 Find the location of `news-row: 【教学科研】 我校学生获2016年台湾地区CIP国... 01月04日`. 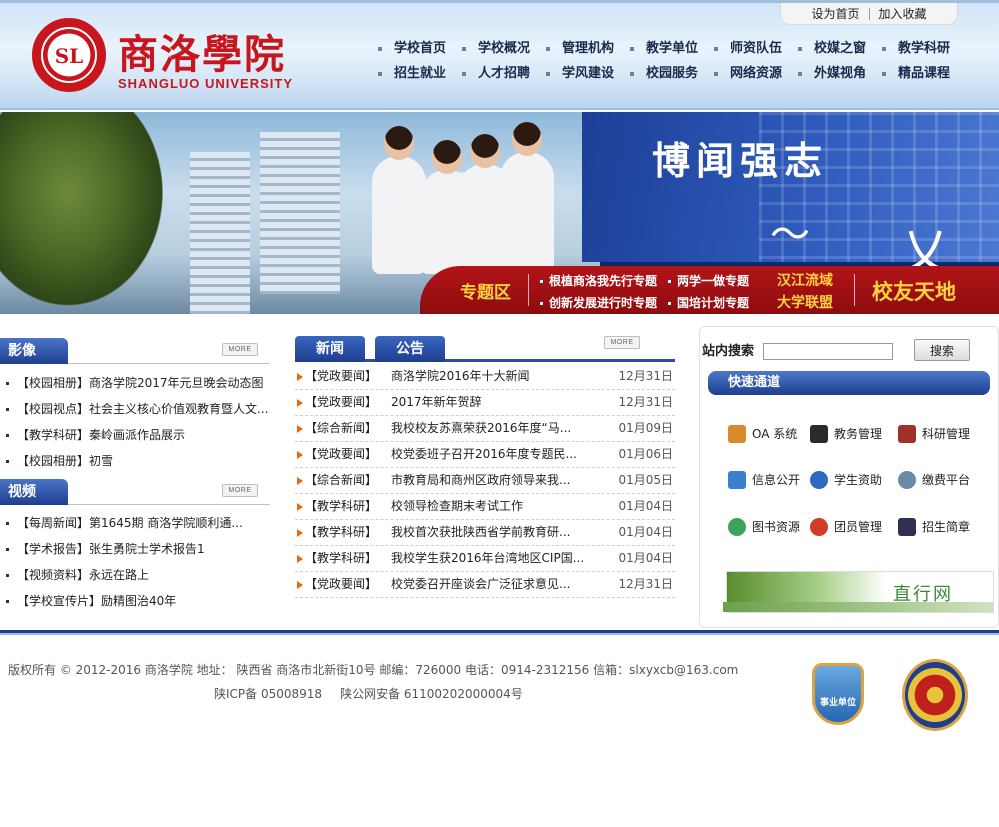

news-row: 【教学科研】 我校学生获2016年台湾地区CIP国... 01月04日 is located at coordinates (485, 559).